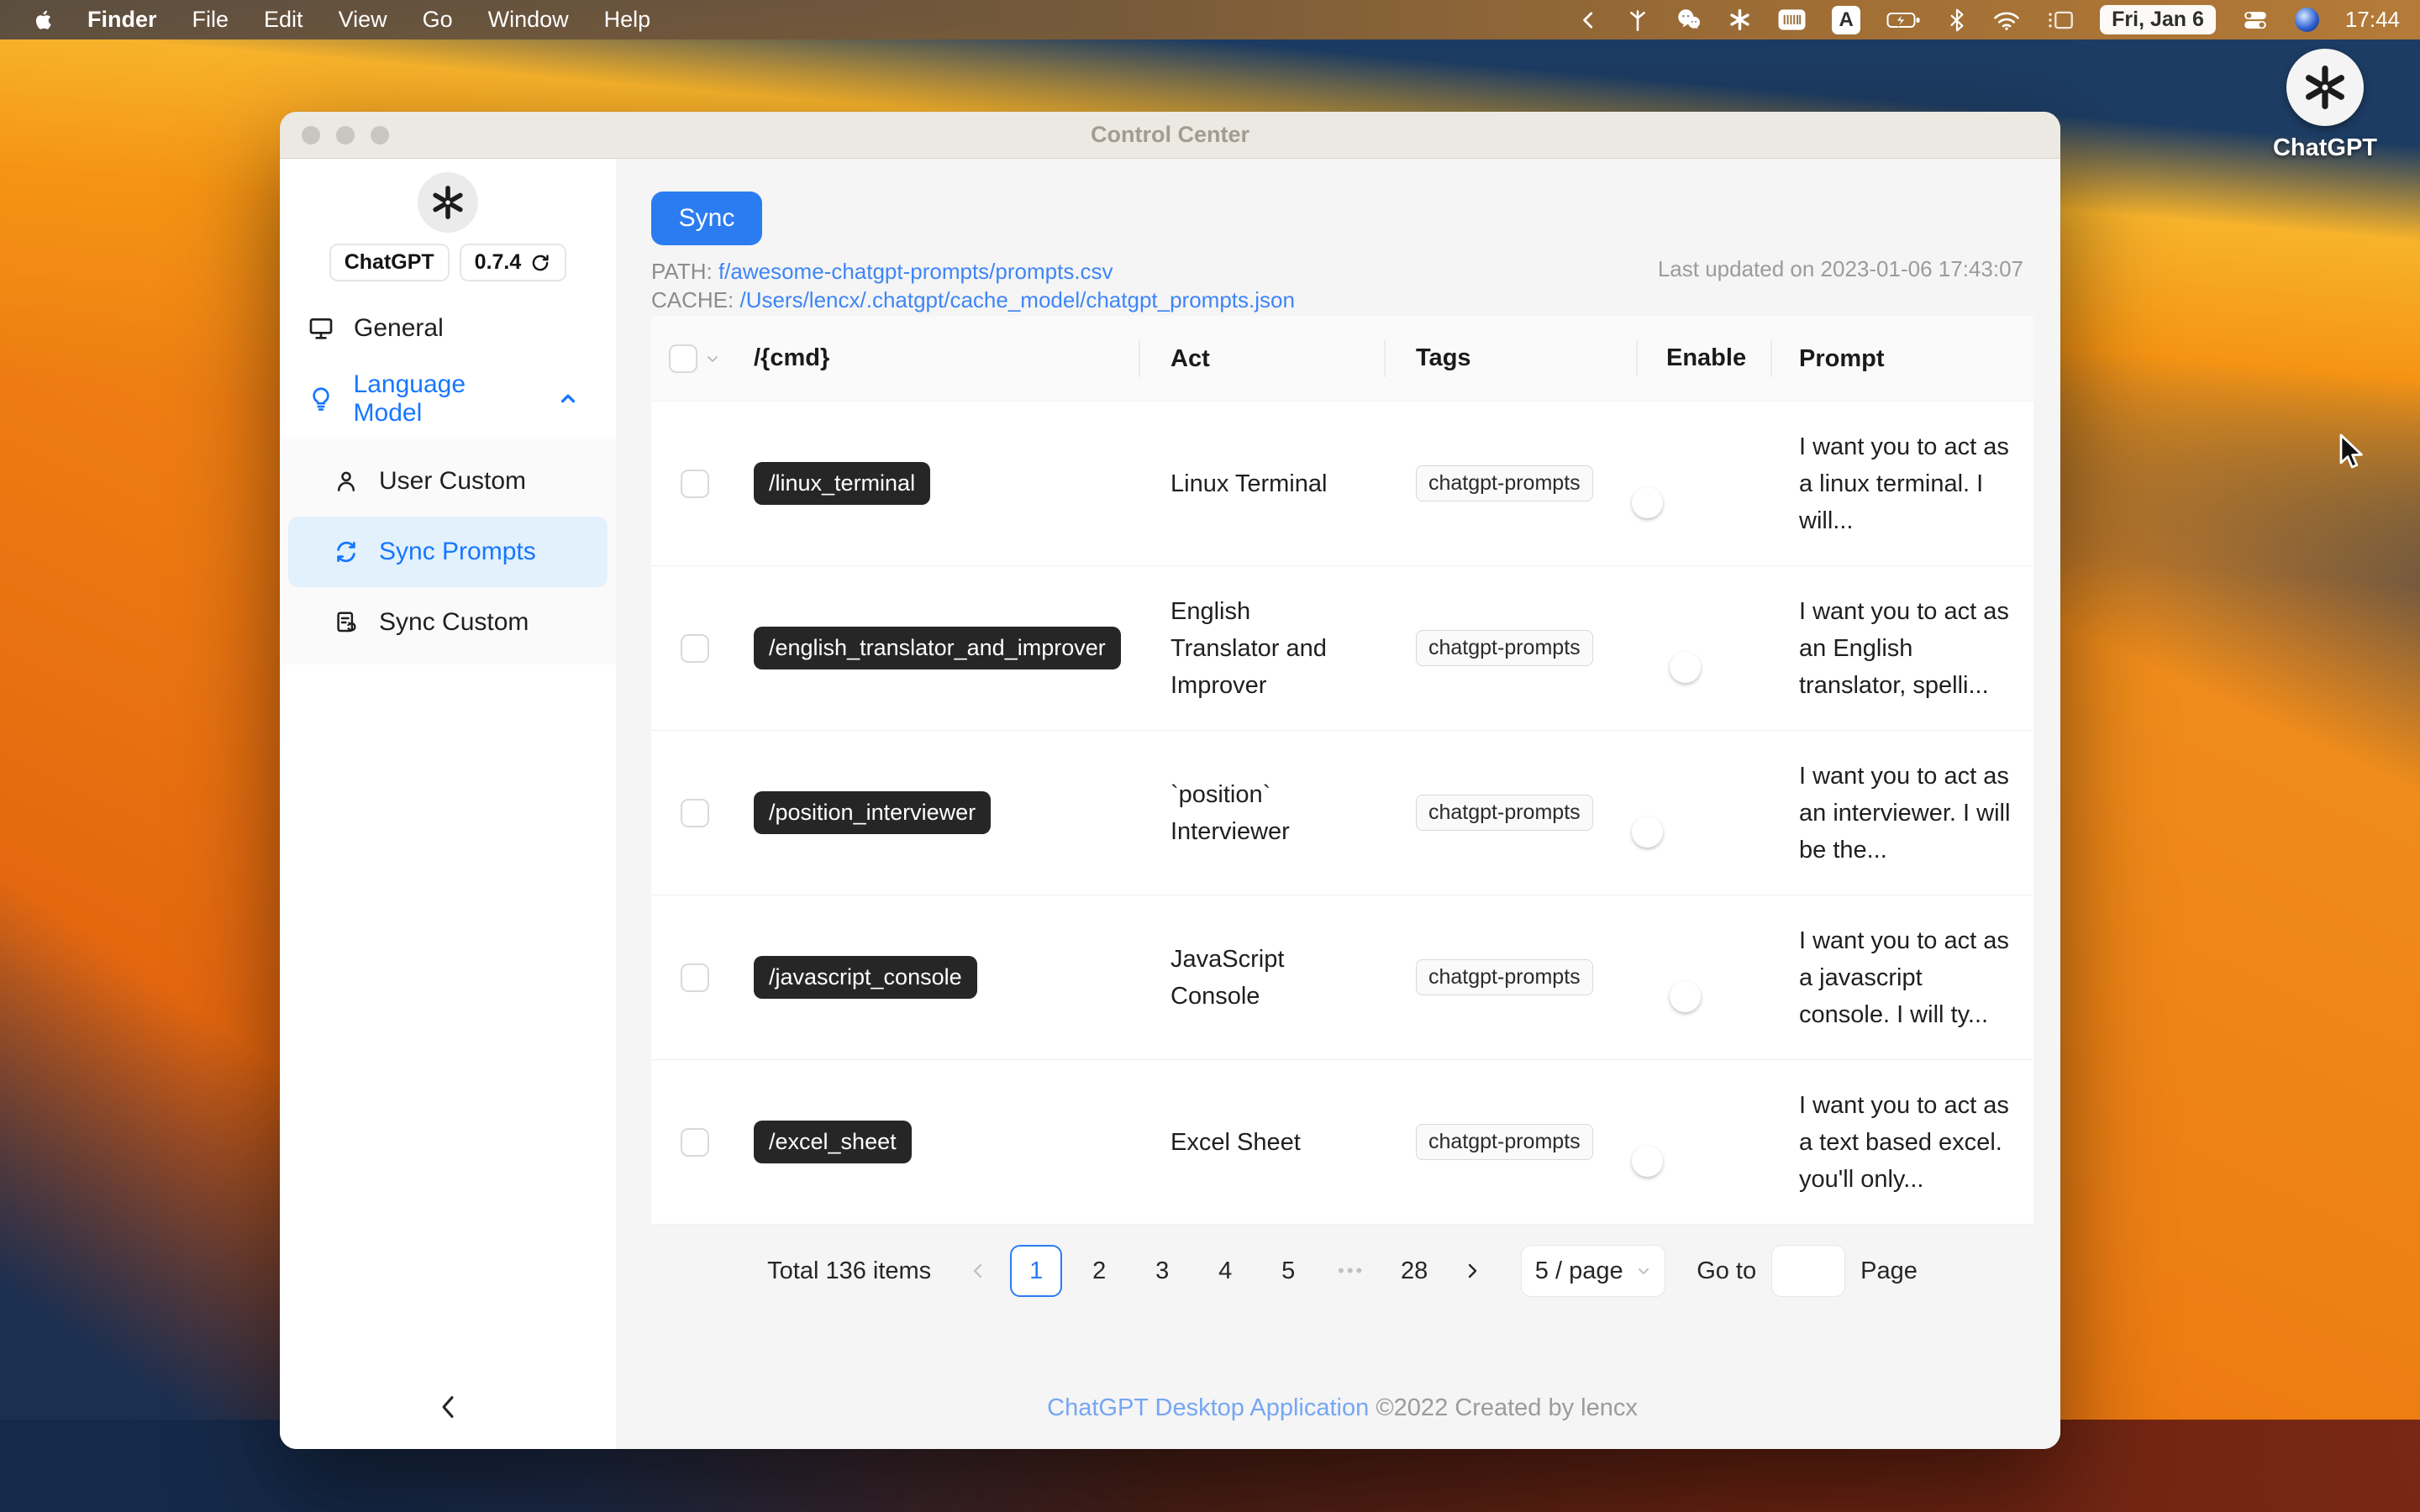 The image size is (2420, 1512). I want to click on collapse-sidebar-button, so click(448, 1407).